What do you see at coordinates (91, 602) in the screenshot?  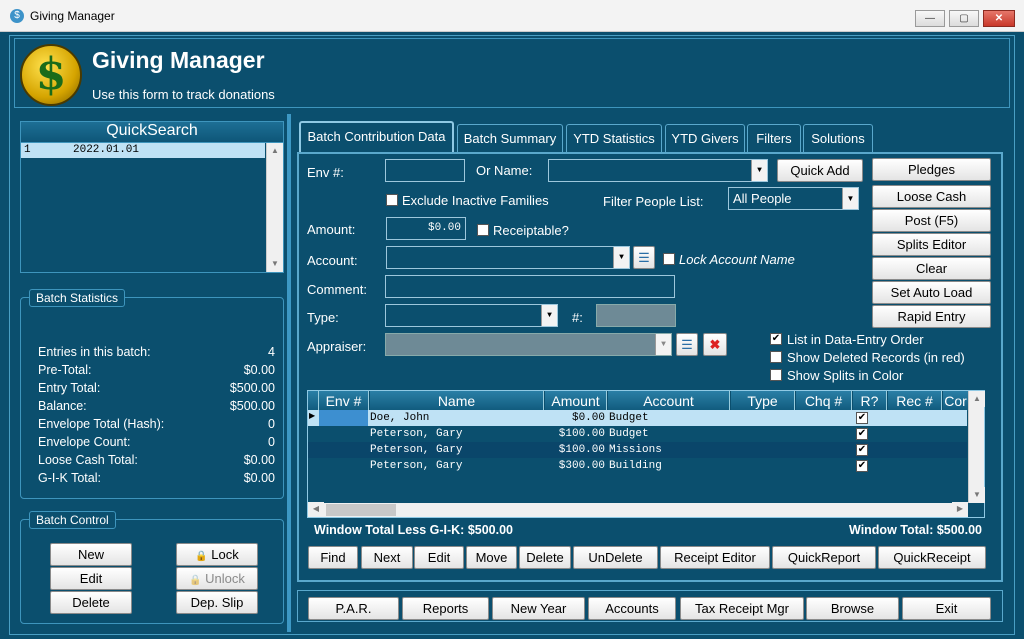 I see `batch-delete-button: Delete` at bounding box center [91, 602].